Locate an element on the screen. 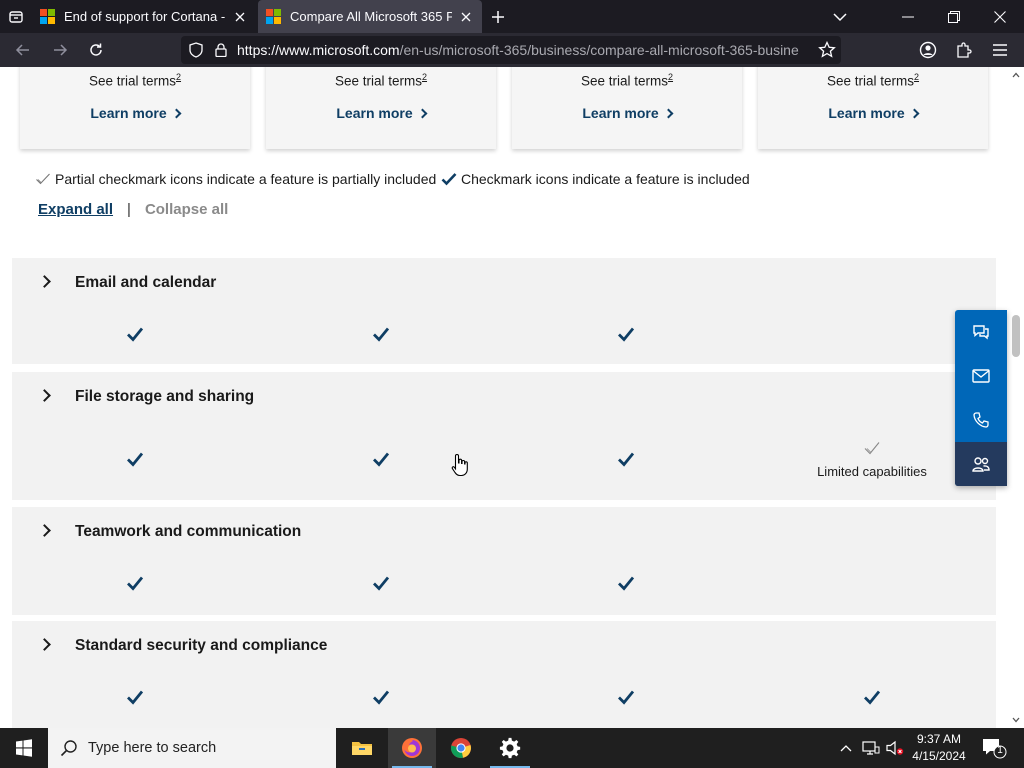 The height and width of the screenshot is (768, 1024). section-label: Standard security and compliance is located at coordinates (201, 645).